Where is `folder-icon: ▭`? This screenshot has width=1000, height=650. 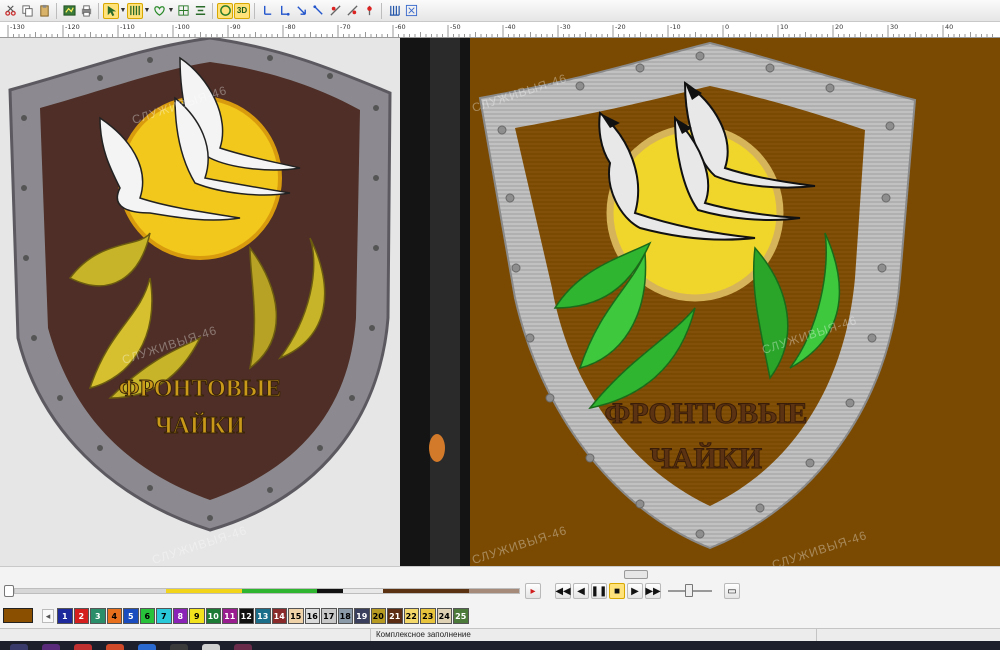
folder-icon: ▭ is located at coordinates (732, 591).